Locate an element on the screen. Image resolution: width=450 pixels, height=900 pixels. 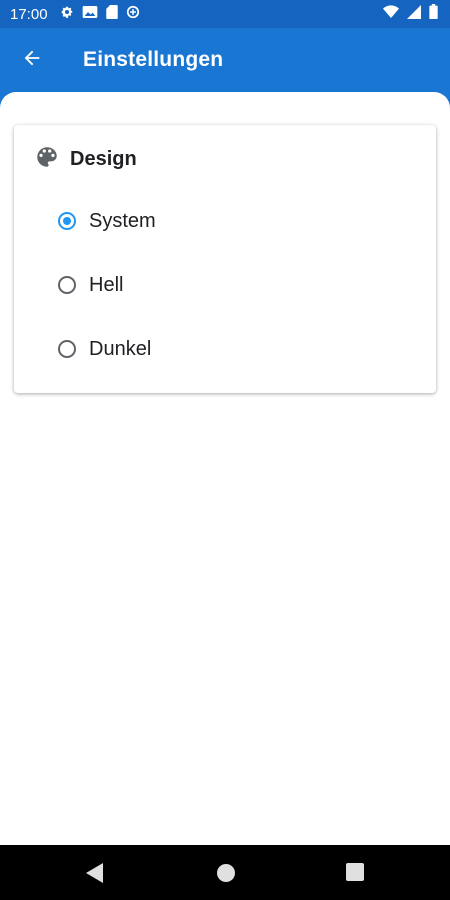
sd-card-icon is located at coordinates (111, 14).